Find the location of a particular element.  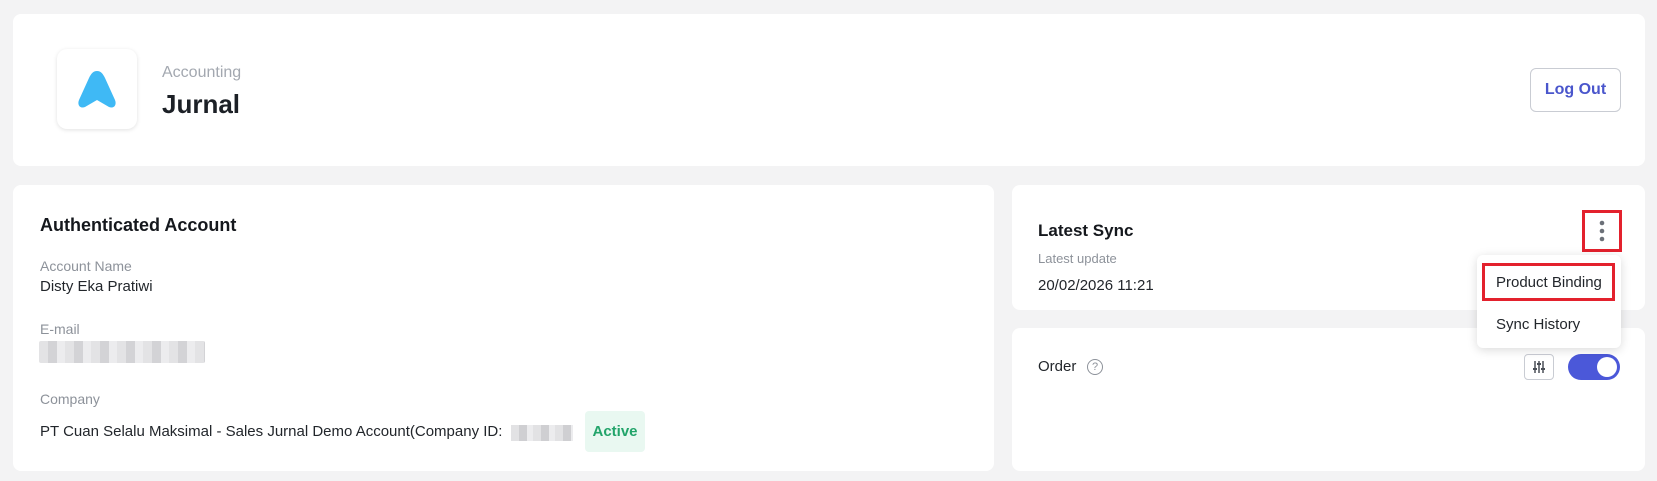

account-section-title: Authenticated Account is located at coordinates (138, 225).